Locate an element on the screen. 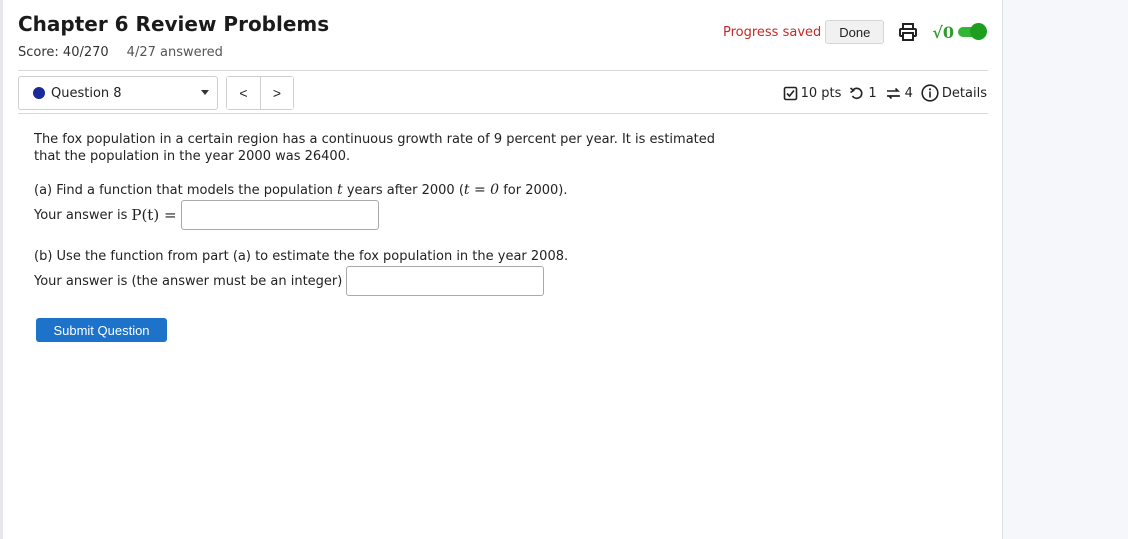 The height and width of the screenshot is (539, 1128). info-icon is located at coordinates (930, 93).